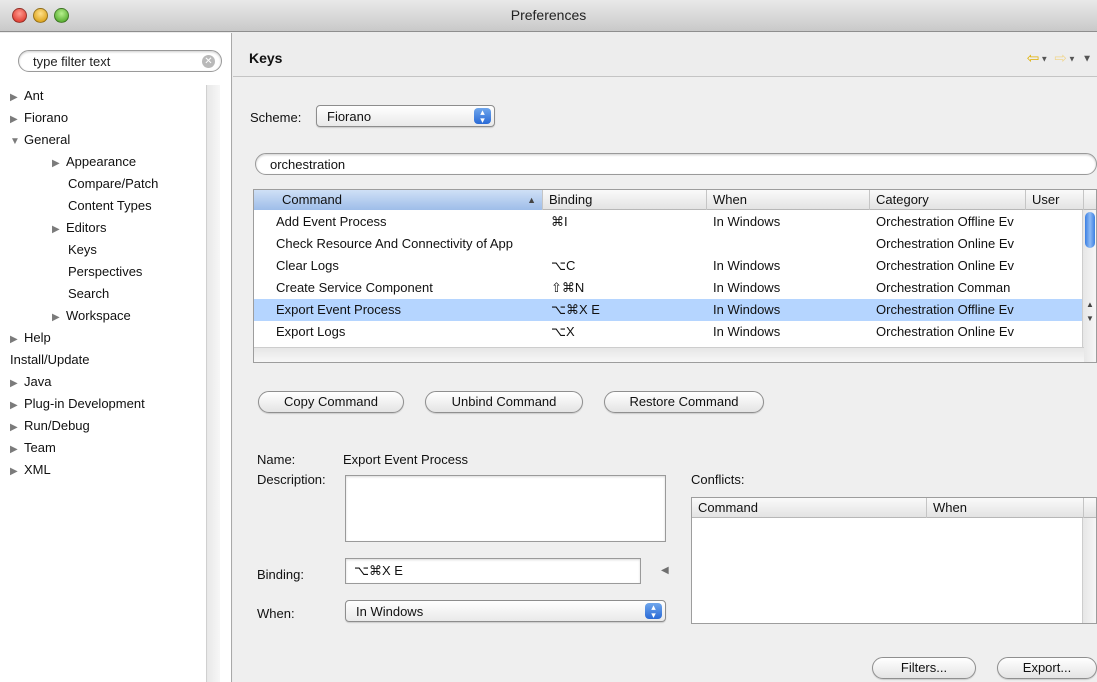  What do you see at coordinates (548, 16) in the screenshot?
I see `title-bar: Preferences` at bounding box center [548, 16].